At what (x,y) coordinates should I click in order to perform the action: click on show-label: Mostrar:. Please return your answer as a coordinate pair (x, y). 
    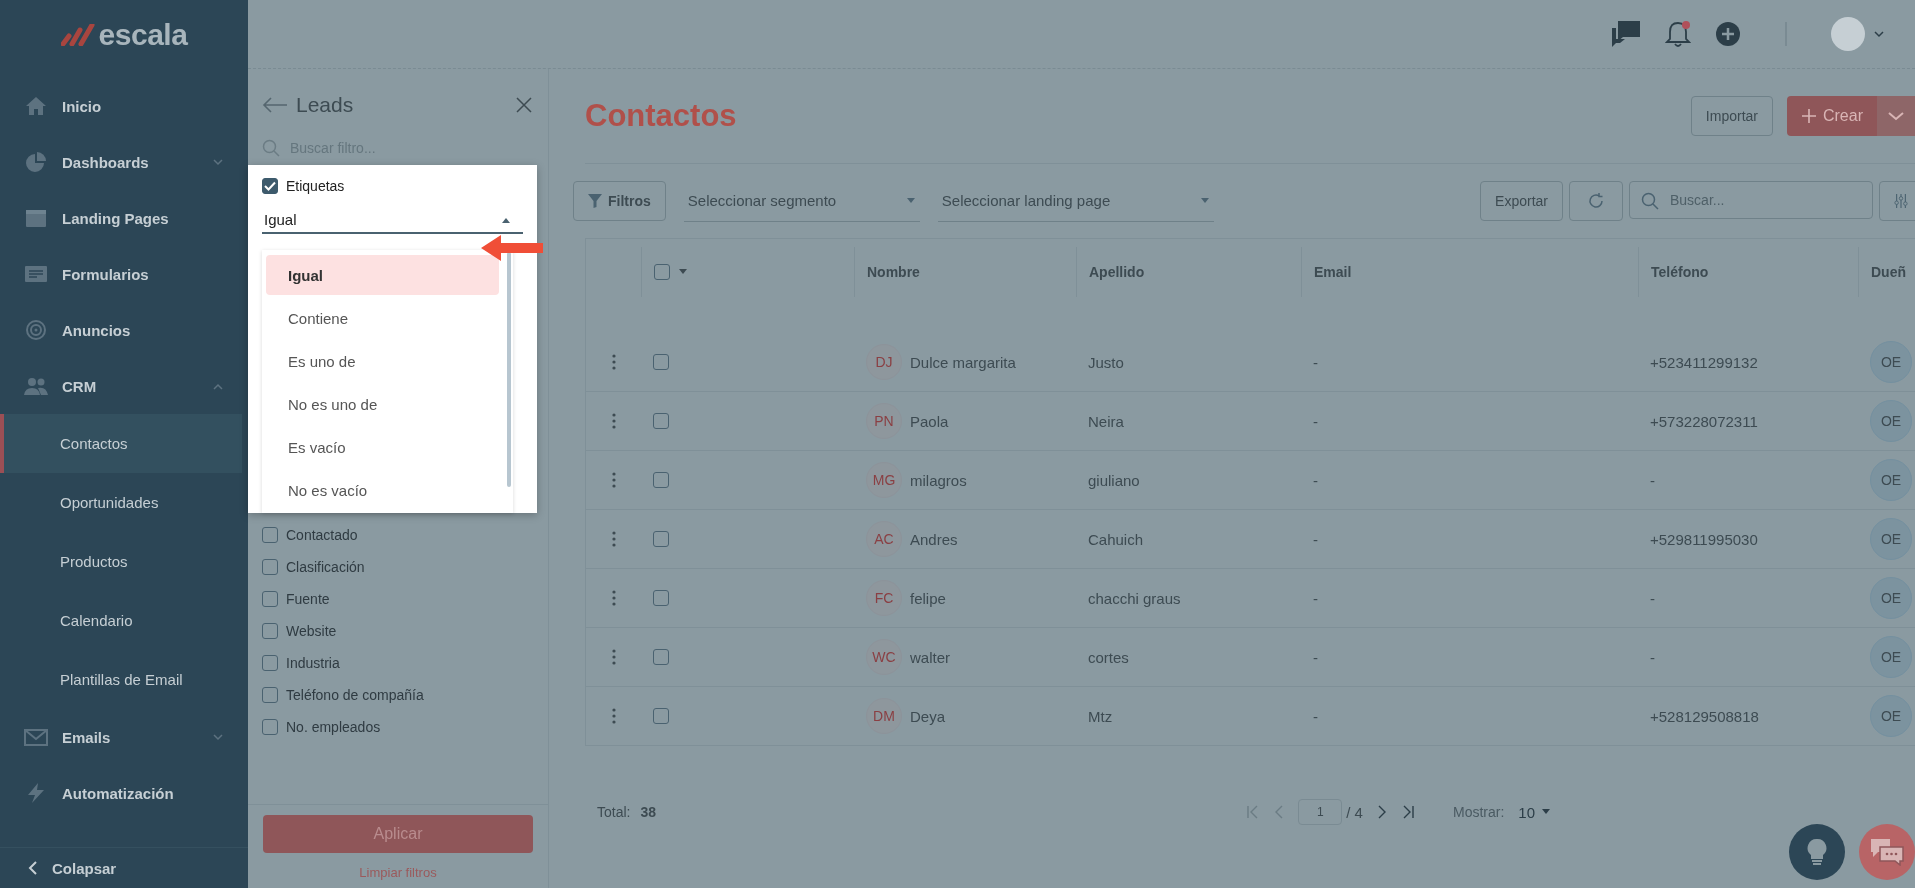
    Looking at the image, I should click on (1478, 812).